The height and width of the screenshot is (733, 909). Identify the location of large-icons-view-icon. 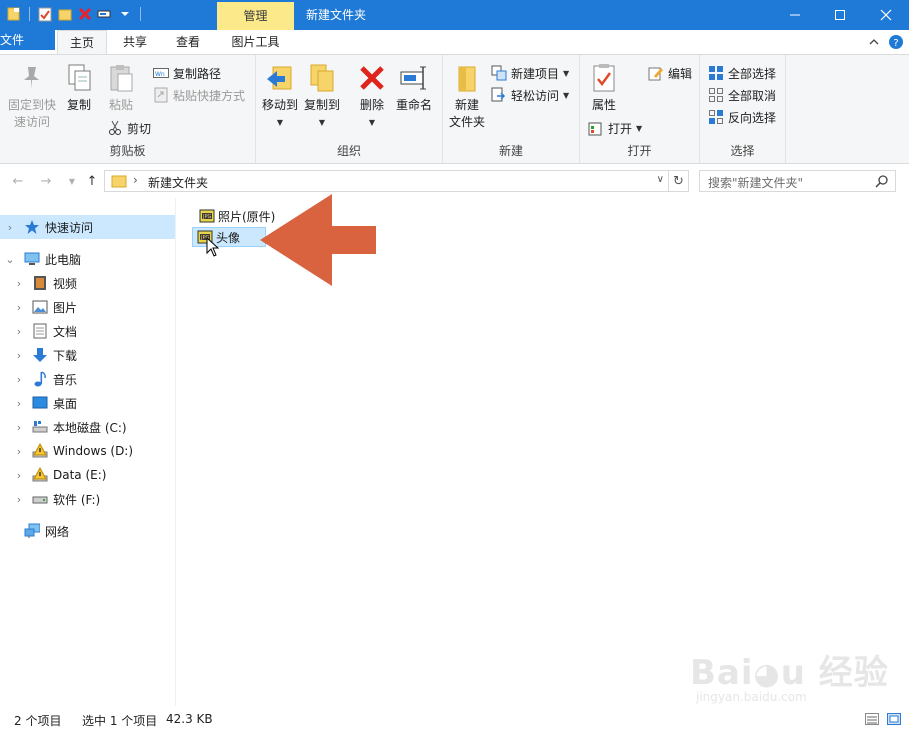
(894, 719).